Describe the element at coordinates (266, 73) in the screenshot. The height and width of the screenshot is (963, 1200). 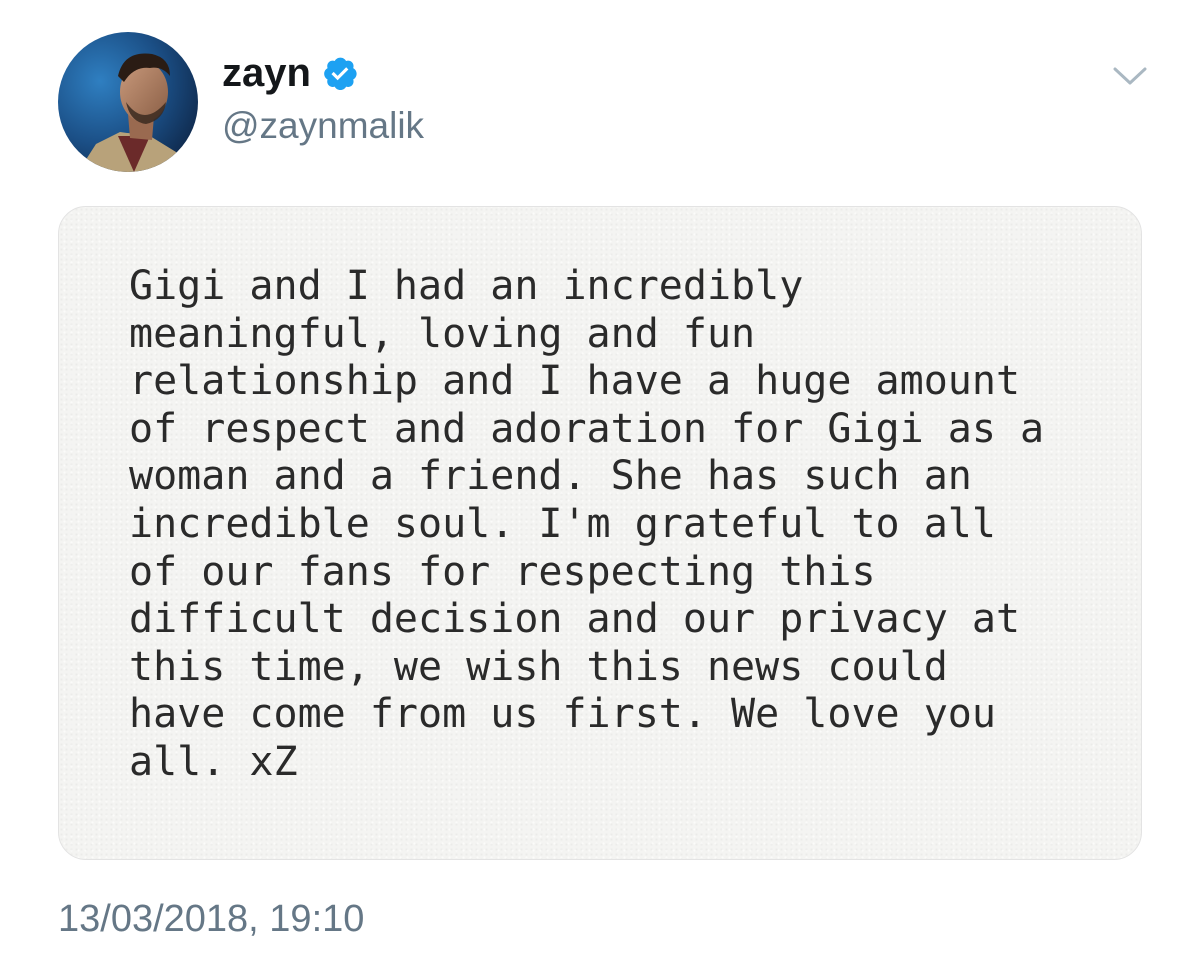
I see `display-name: zayn` at that location.